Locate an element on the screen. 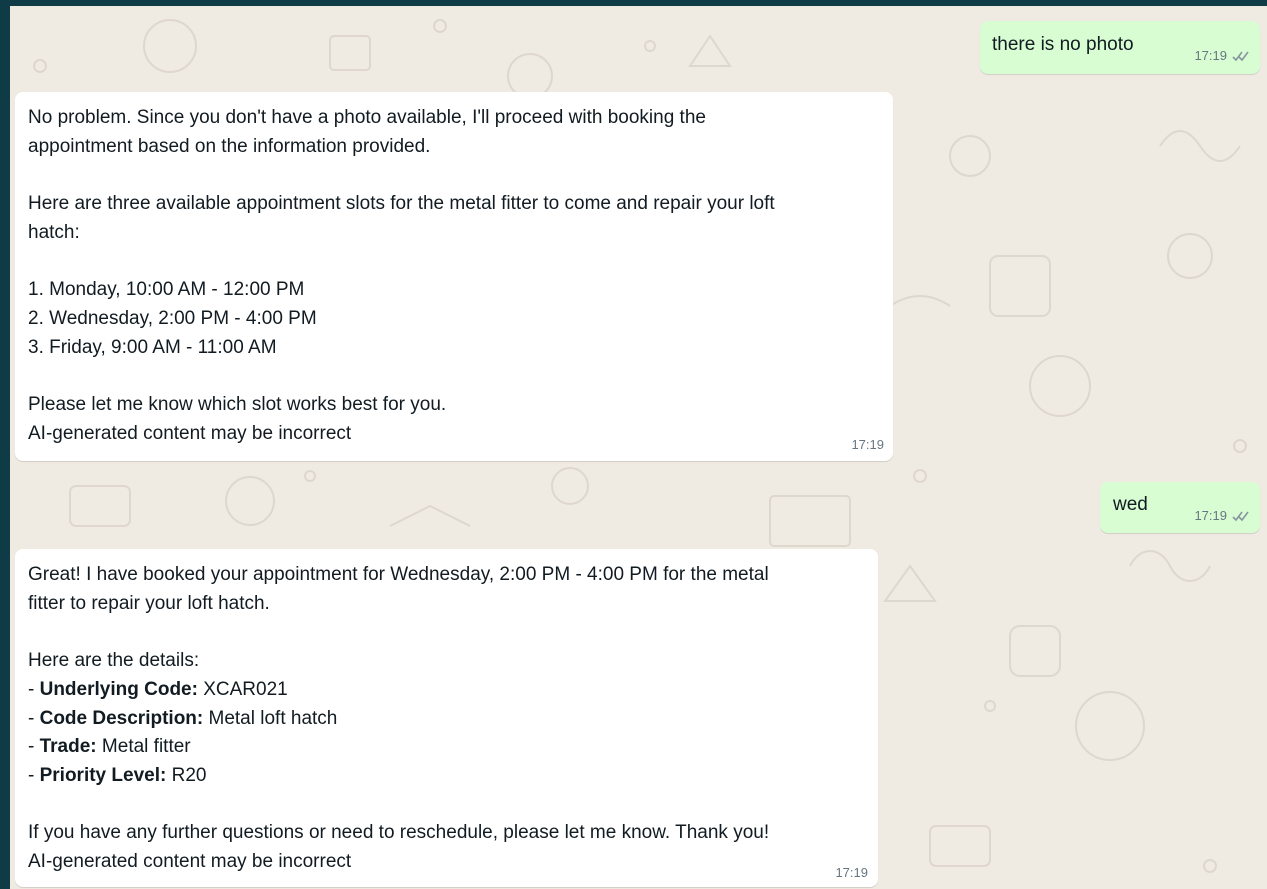 The width and height of the screenshot is (1267, 889). message-text: wed is located at coordinates (1130, 504).